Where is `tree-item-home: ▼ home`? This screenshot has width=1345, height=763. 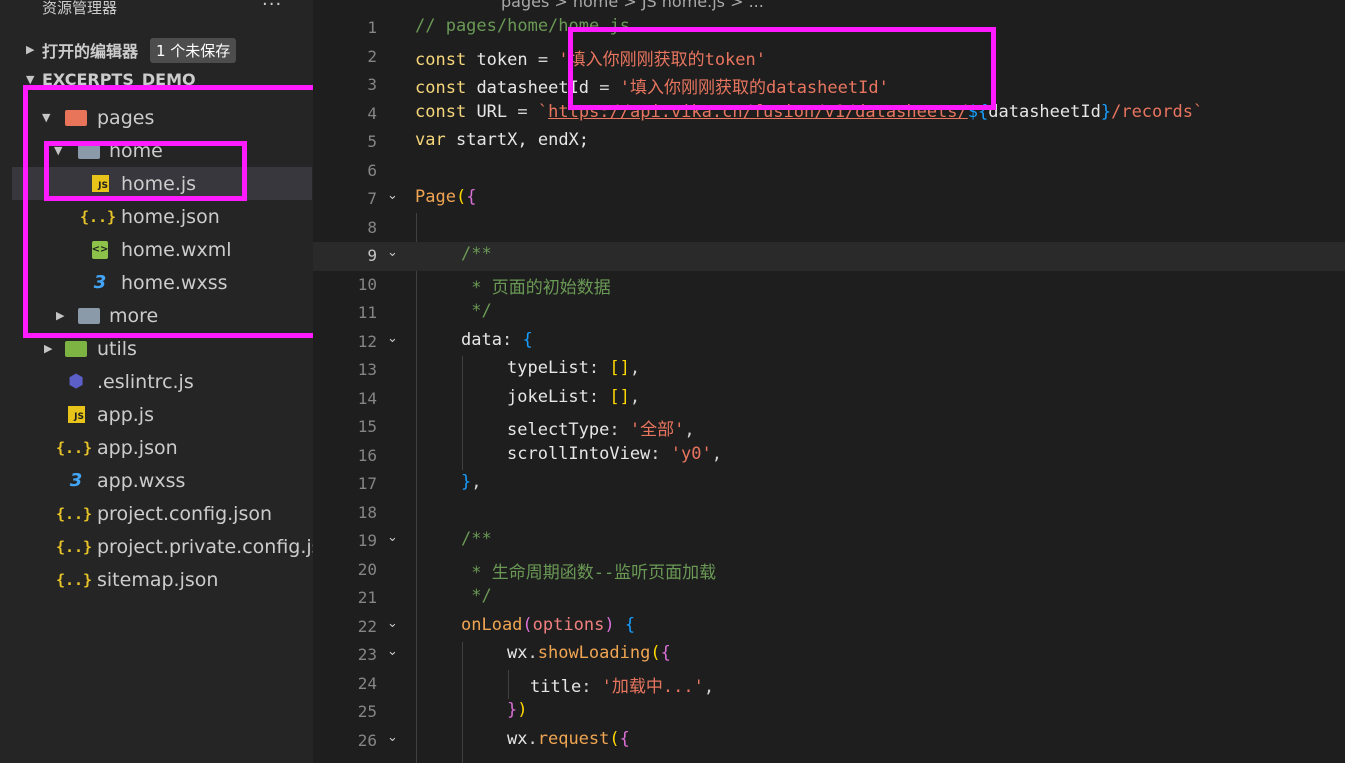
tree-item-home: ▼ home is located at coordinates (162, 150).